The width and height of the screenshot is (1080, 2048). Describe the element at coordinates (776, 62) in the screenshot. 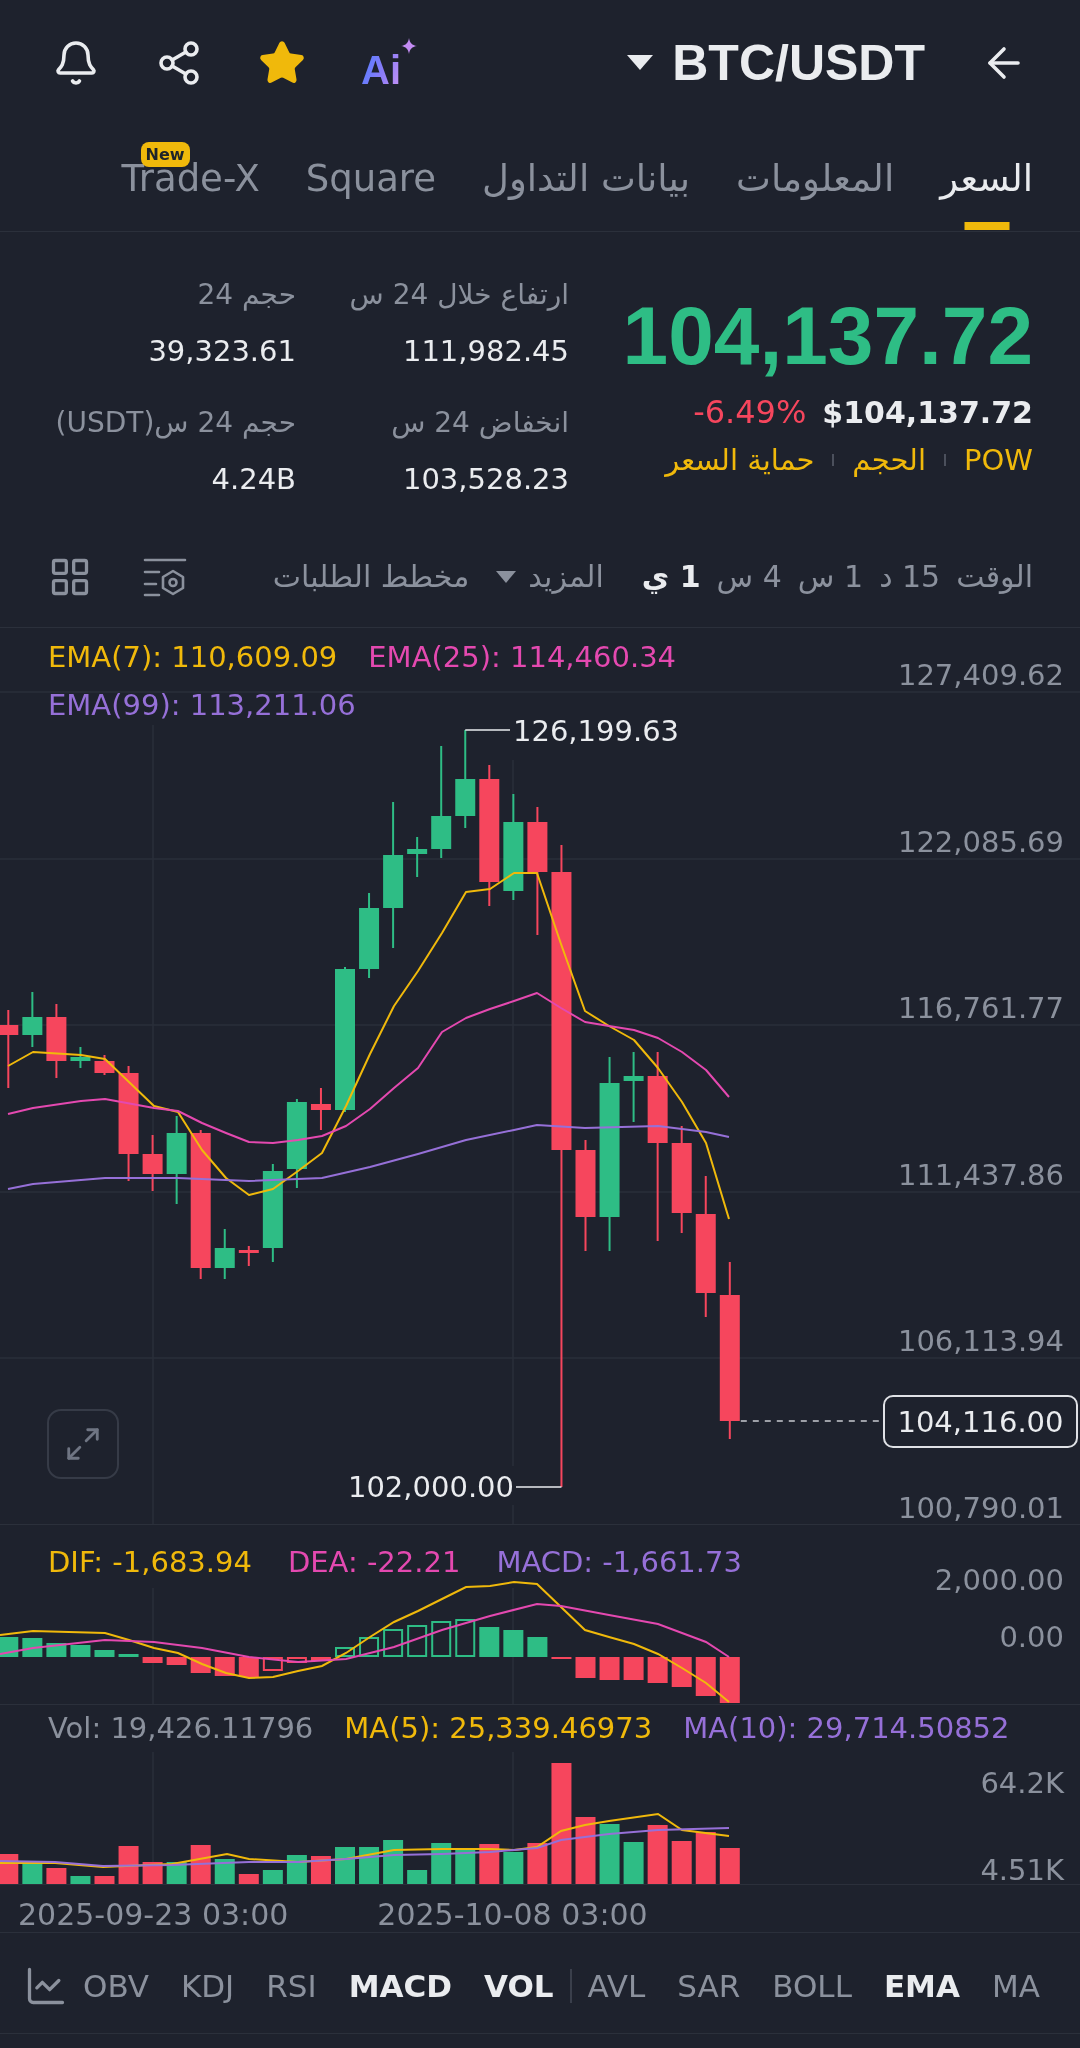

I see `pair-selector: BTC/USDT` at that location.